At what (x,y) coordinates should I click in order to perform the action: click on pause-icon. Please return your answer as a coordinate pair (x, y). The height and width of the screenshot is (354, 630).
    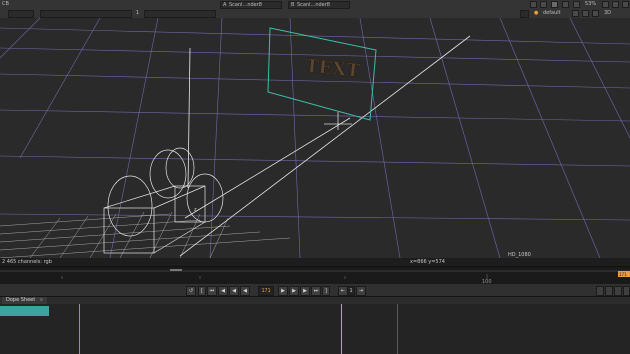
    Looking at the image, I should click on (605, 4).